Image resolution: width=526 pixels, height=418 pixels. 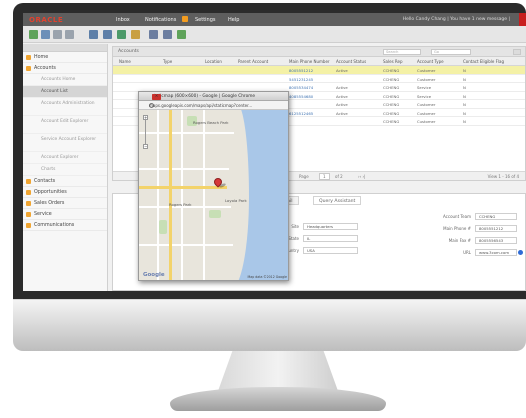 I want to click on shoreline, so click(x=234, y=195).